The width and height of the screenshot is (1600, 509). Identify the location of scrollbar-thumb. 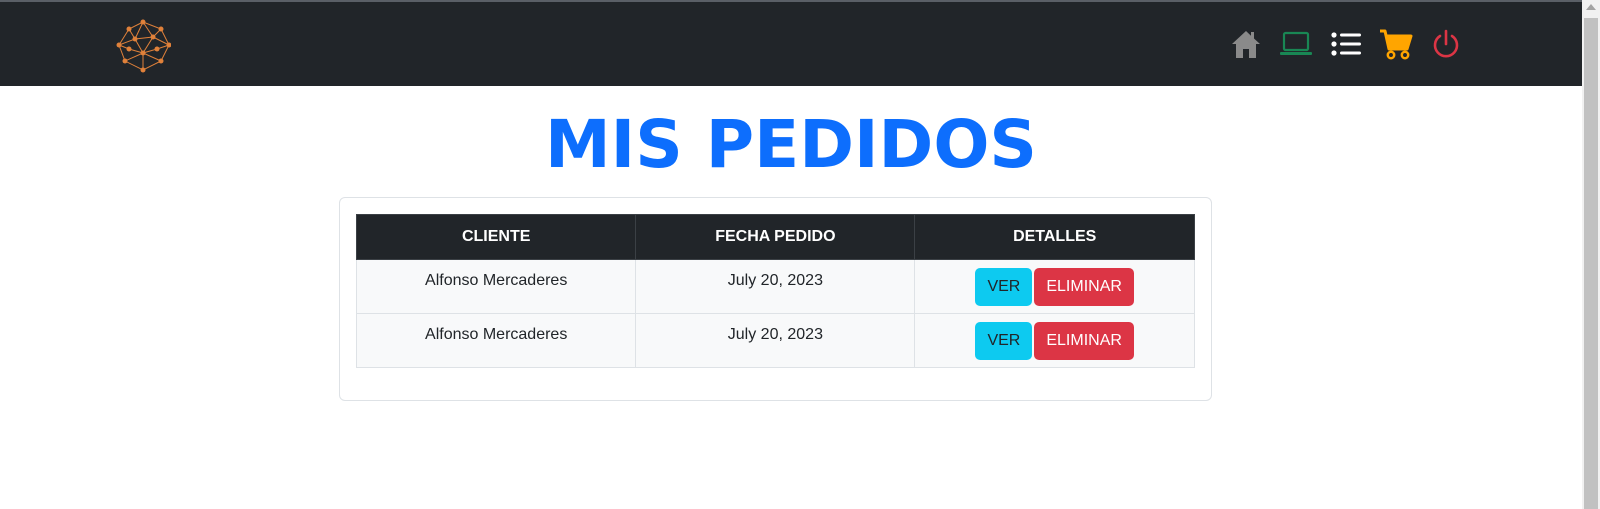
(1591, 263).